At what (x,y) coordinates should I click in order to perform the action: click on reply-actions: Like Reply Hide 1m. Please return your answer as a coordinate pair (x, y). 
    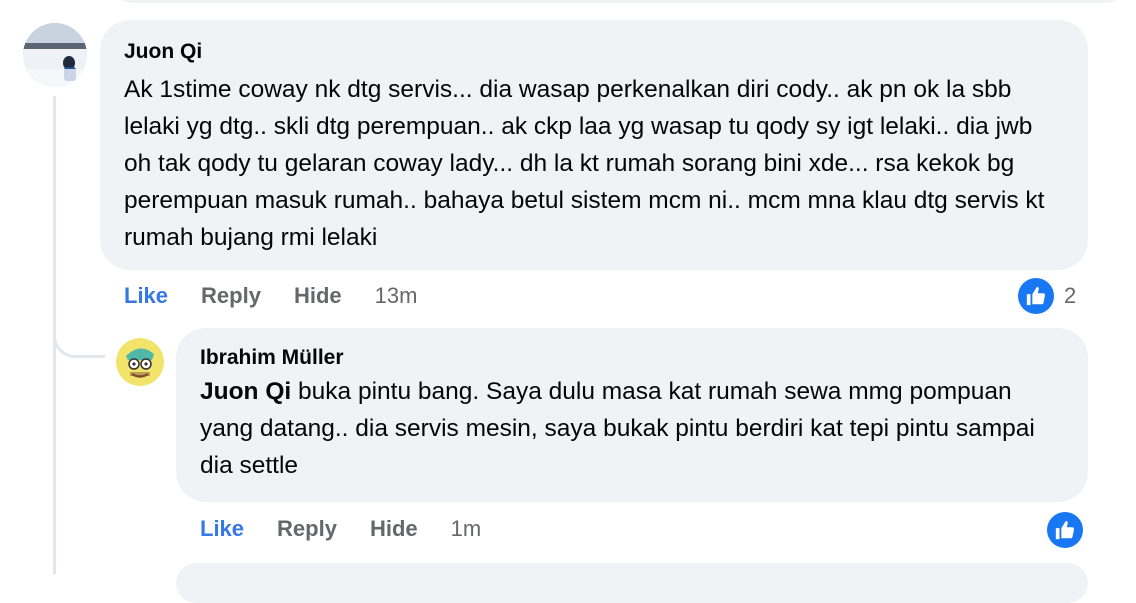
    Looking at the image, I should click on (340, 529).